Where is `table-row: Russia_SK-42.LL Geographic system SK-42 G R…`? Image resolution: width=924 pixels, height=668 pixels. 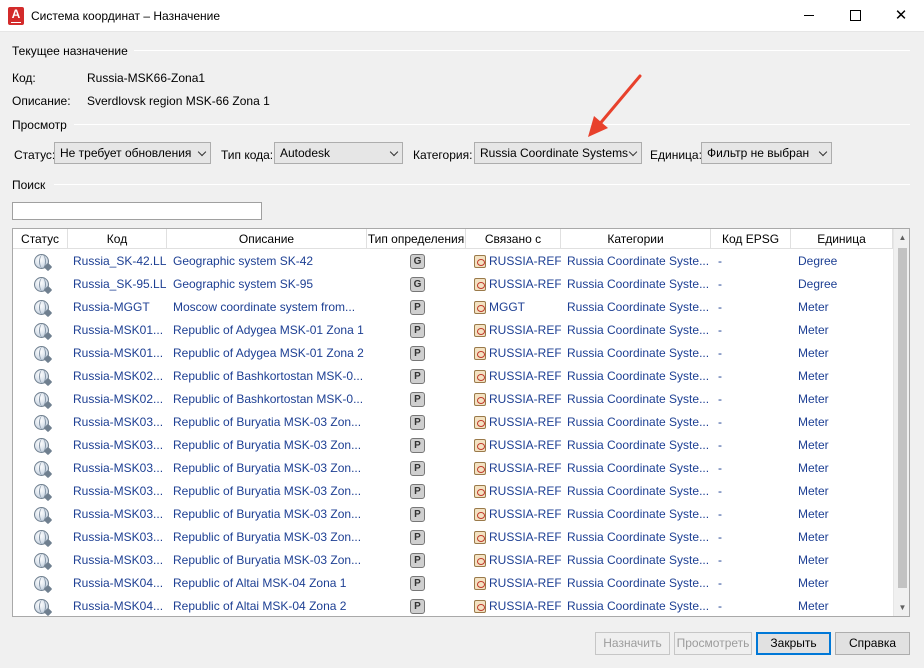
table-row: Russia_SK-42.LL Geographic system SK-42 G R… is located at coordinates (453, 261).